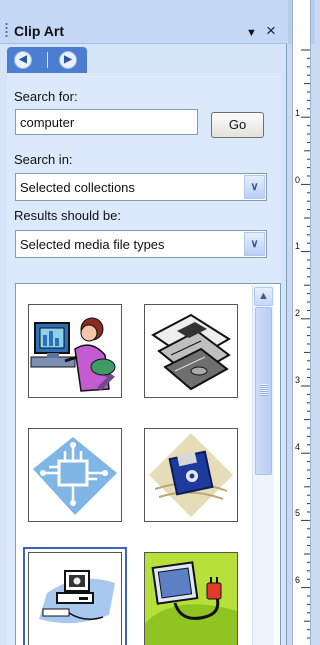 This screenshot has width=320, height=645. I want to click on navigation-bar: ◀ ▶, so click(47, 60).